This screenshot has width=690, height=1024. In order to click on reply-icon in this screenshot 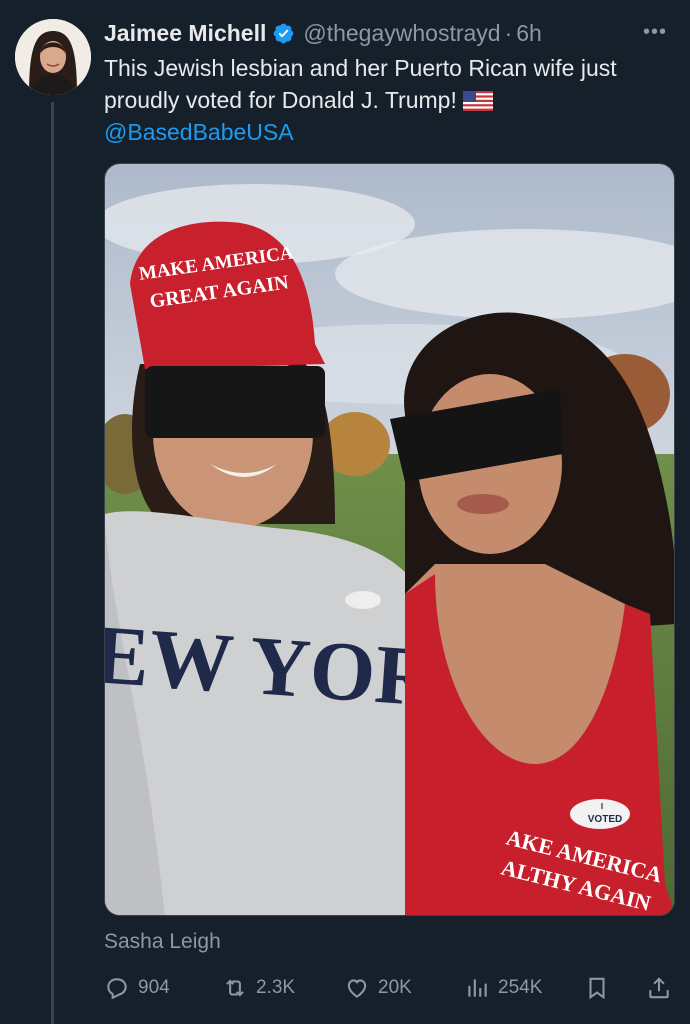, I will do `click(117, 989)`.